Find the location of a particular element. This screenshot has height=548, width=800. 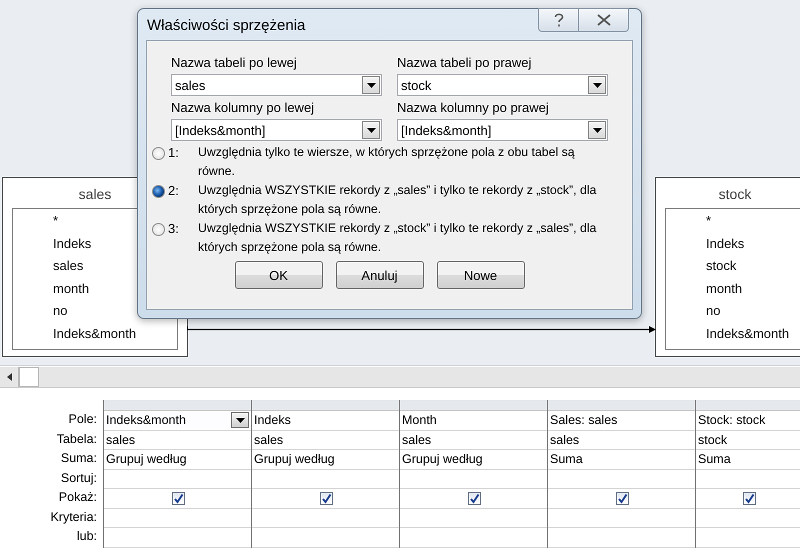

dialog-title: Właściwości sprzężenia is located at coordinates (226, 25).